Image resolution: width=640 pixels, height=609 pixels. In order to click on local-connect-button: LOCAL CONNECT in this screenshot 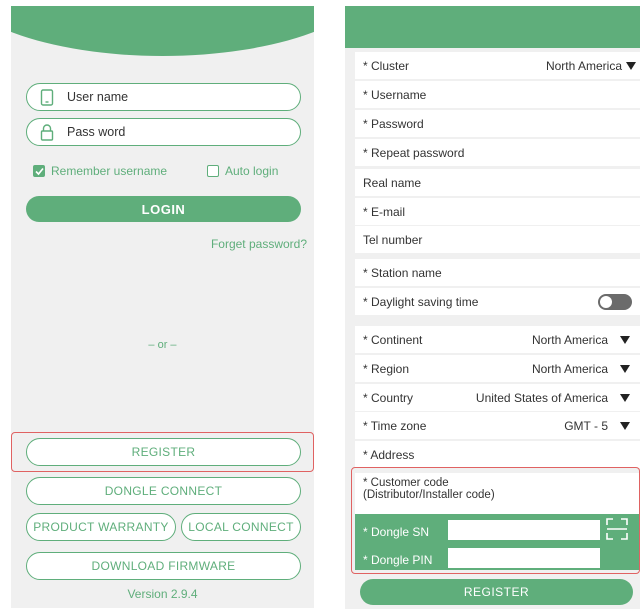, I will do `click(241, 527)`.